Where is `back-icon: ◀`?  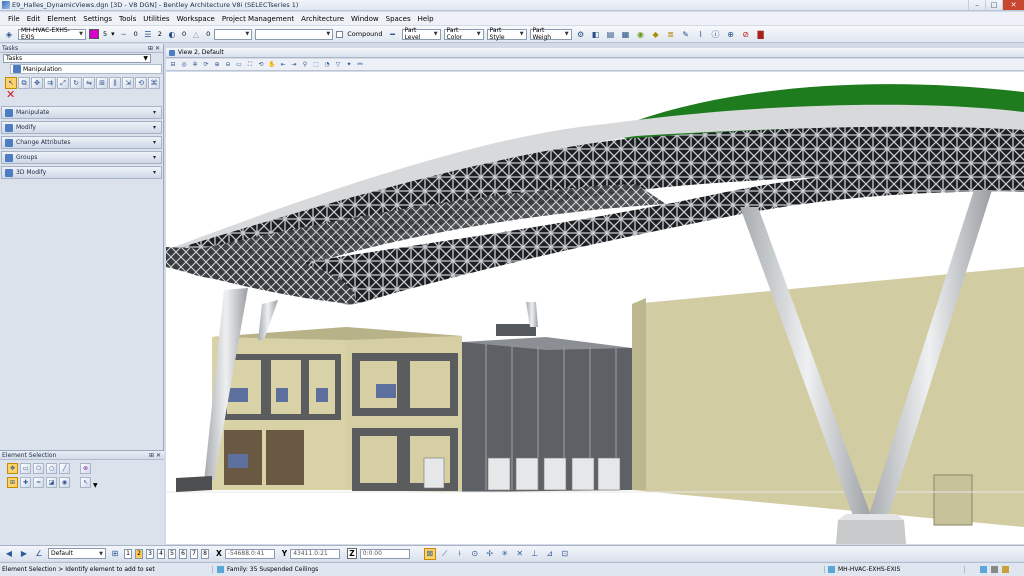 back-icon: ◀ is located at coordinates (9, 554).